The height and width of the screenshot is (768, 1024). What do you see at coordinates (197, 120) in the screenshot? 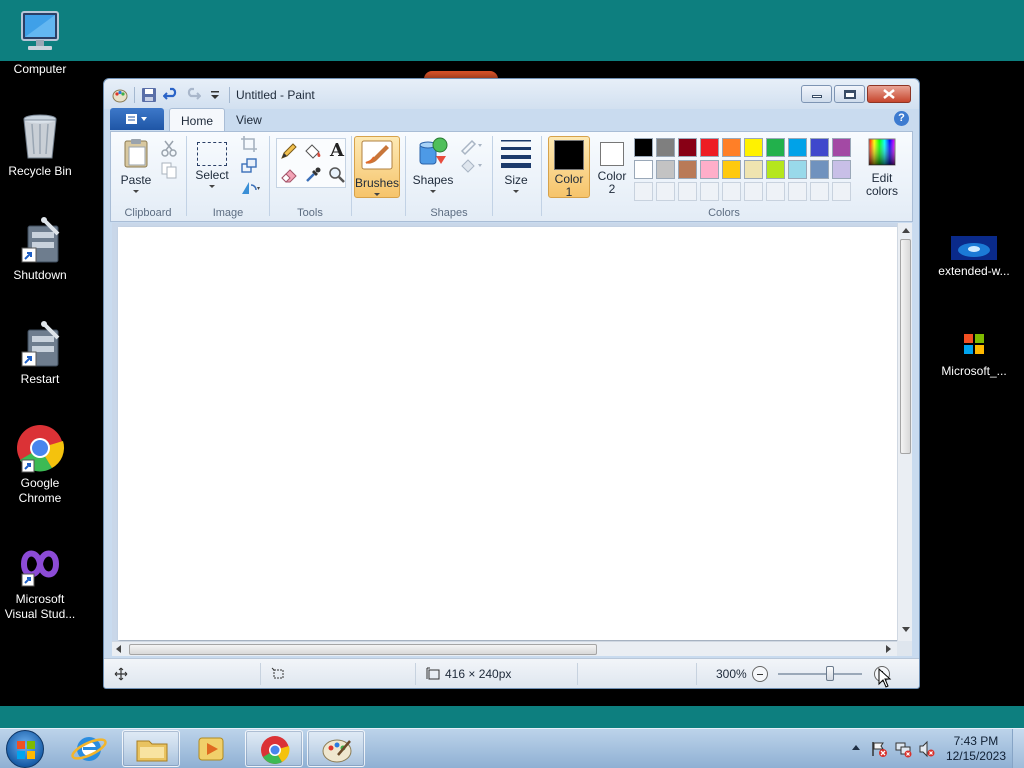
I see `tab-home: Home` at bounding box center [197, 120].